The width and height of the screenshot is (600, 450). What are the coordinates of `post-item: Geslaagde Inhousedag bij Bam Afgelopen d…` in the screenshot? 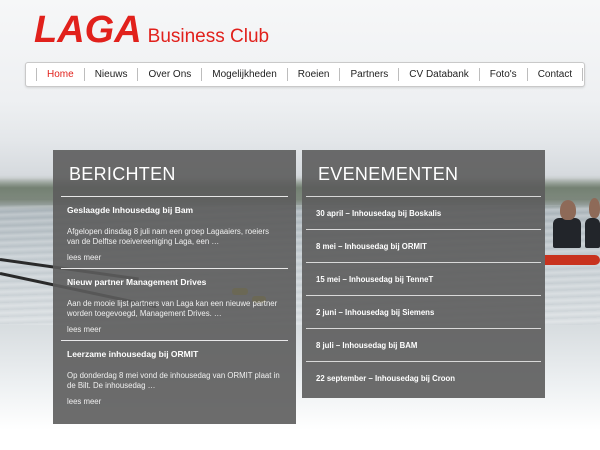 It's located at (174, 232).